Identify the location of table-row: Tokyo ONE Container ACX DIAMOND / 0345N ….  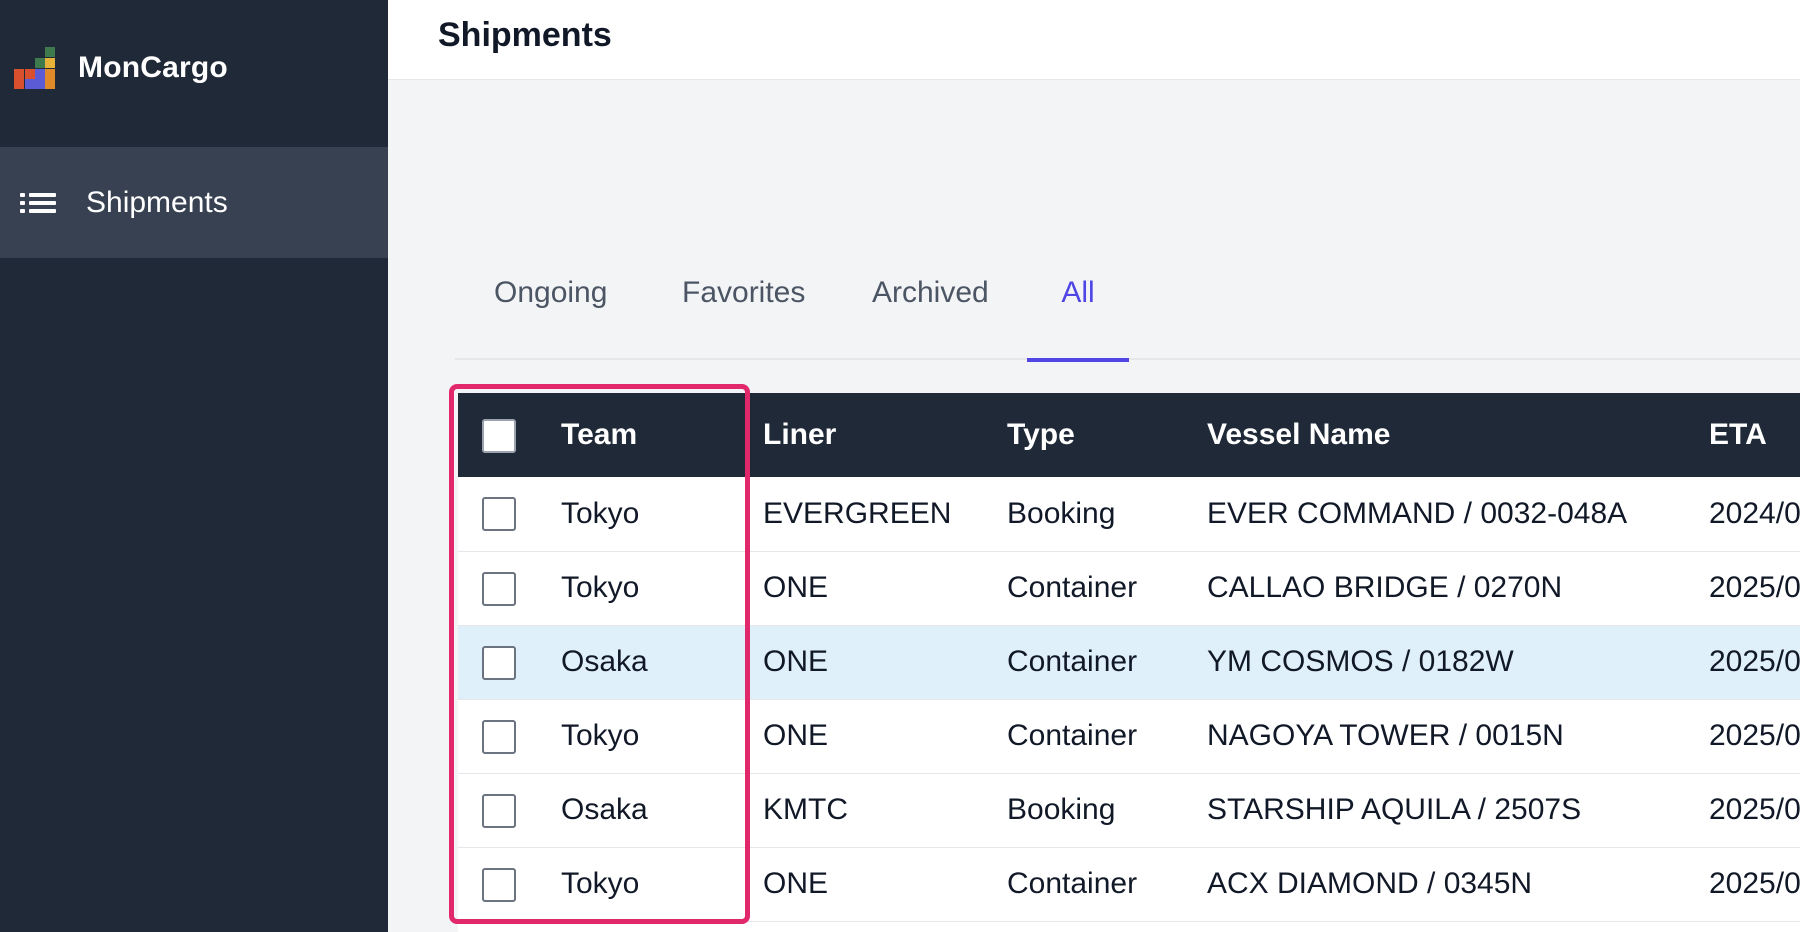
(1129, 884).